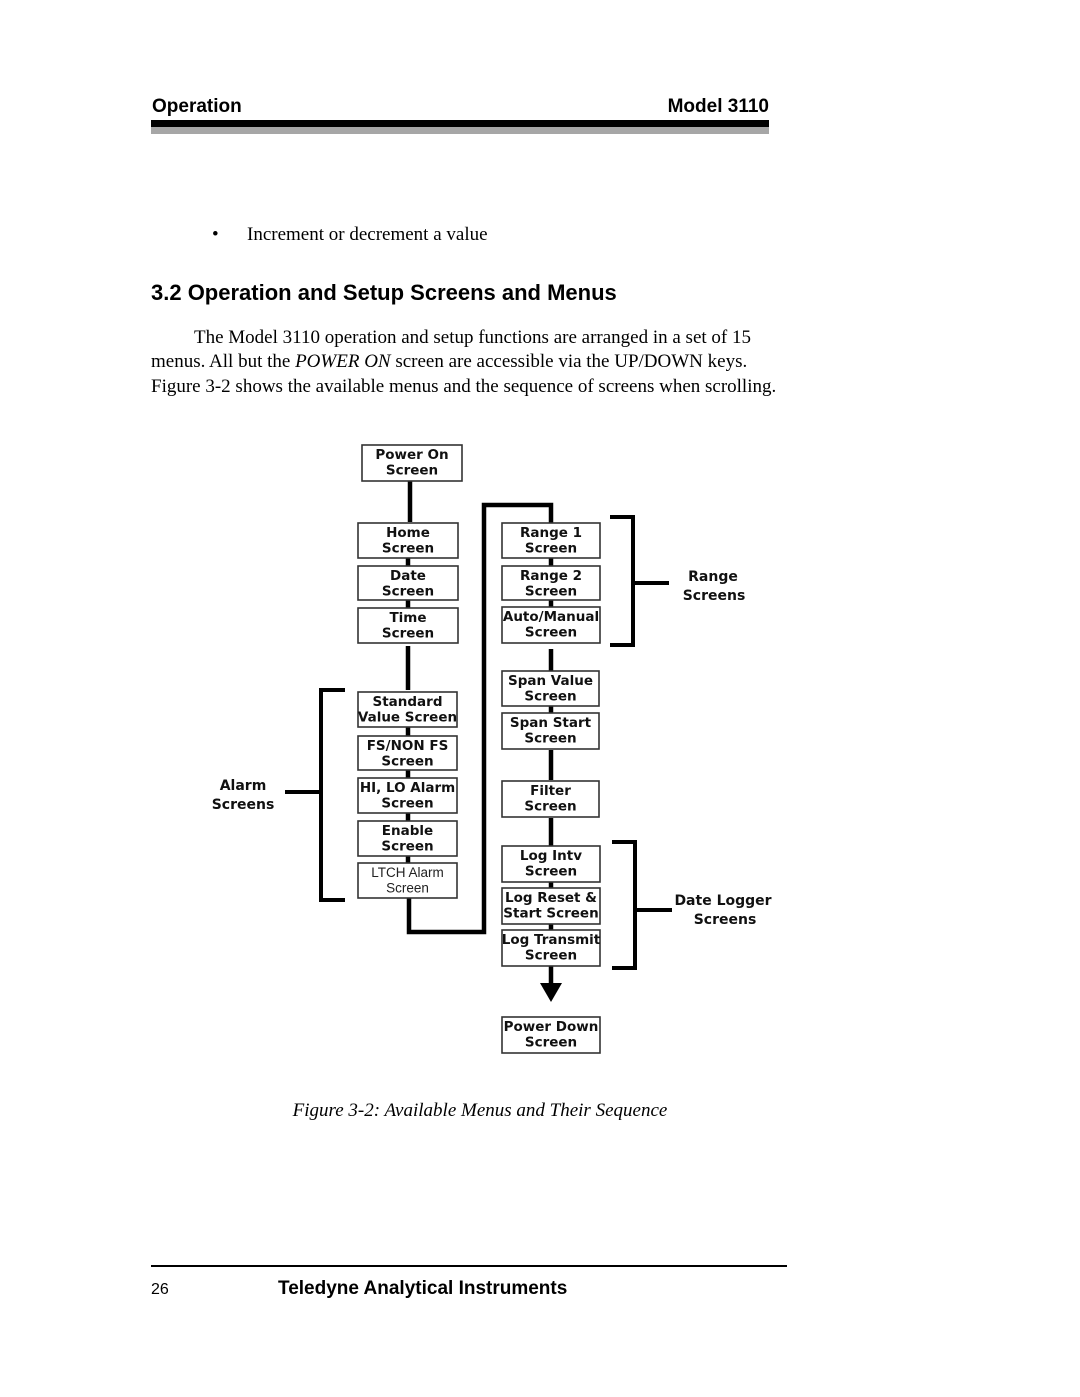 Image resolution: width=1080 pixels, height=1397 pixels. I want to click on screen-box-label: Power On Screen, so click(411, 463).